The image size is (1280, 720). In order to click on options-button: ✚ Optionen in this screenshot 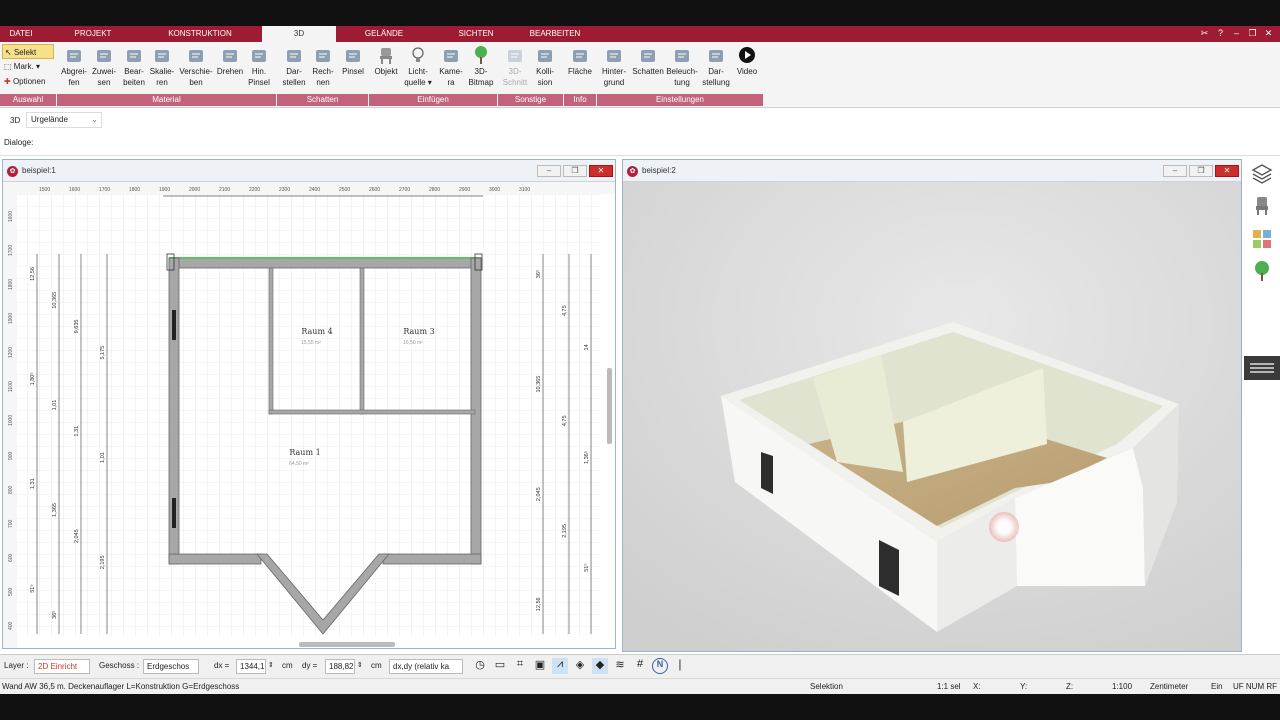, I will do `click(28, 81)`.